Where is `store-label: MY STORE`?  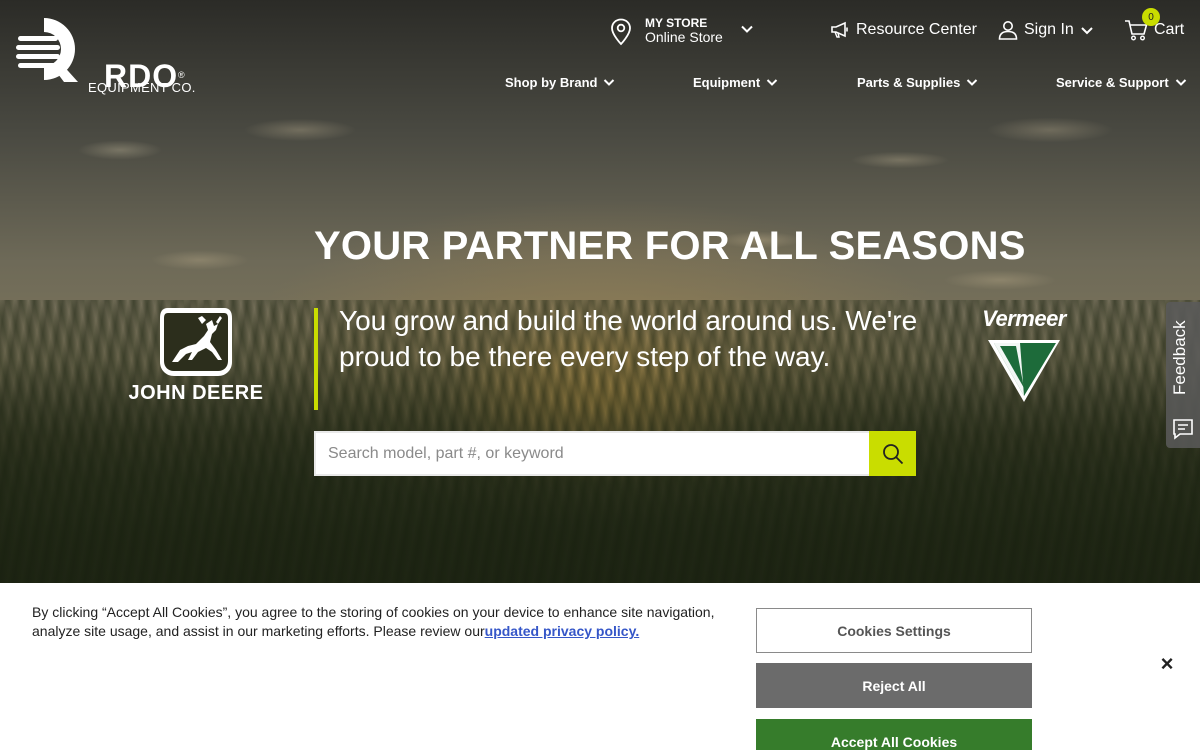
store-label: MY STORE is located at coordinates (676, 23).